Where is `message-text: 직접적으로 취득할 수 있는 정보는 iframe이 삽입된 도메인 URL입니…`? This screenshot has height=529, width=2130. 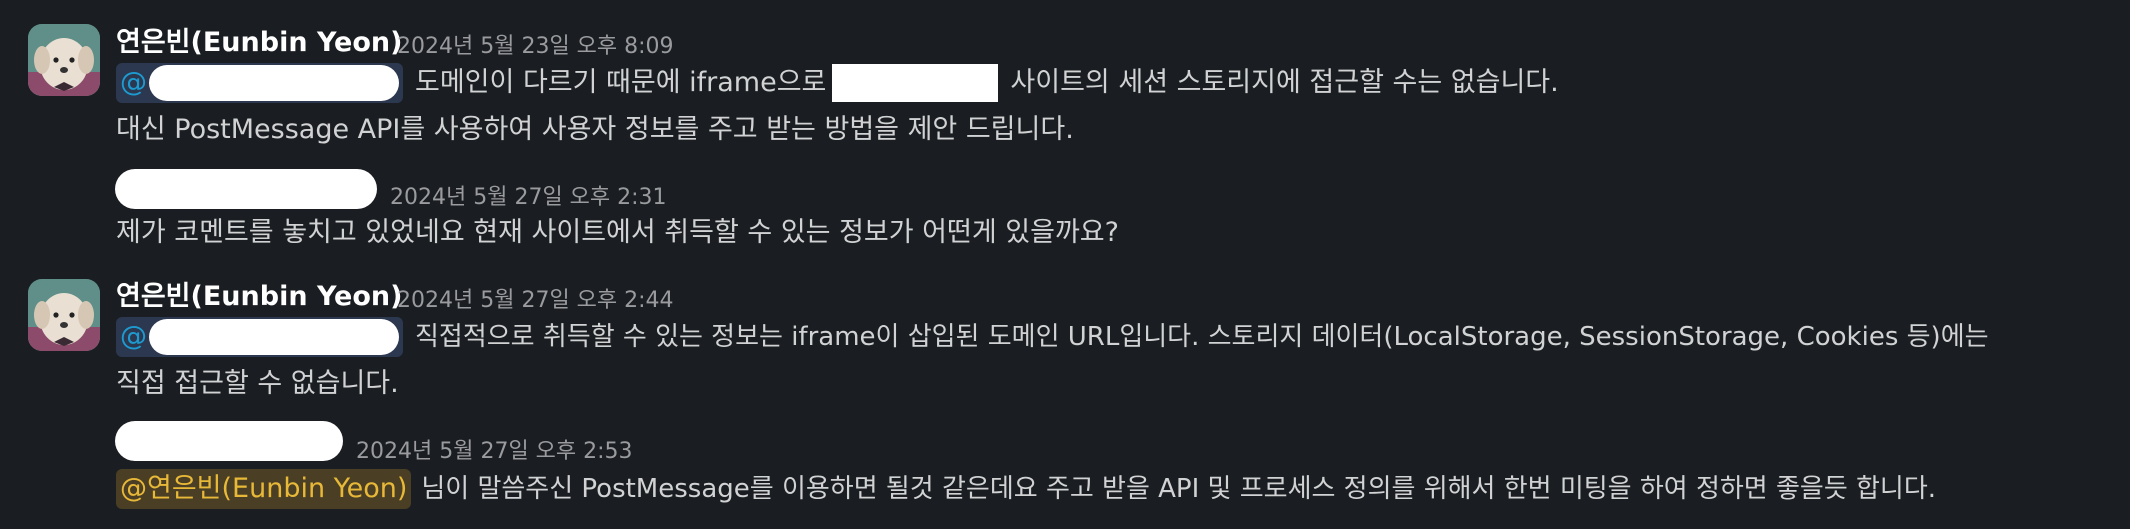 message-text: 직접적으로 취득할 수 있는 정보는 iframe이 삽입된 도메인 URL입니… is located at coordinates (1202, 337).